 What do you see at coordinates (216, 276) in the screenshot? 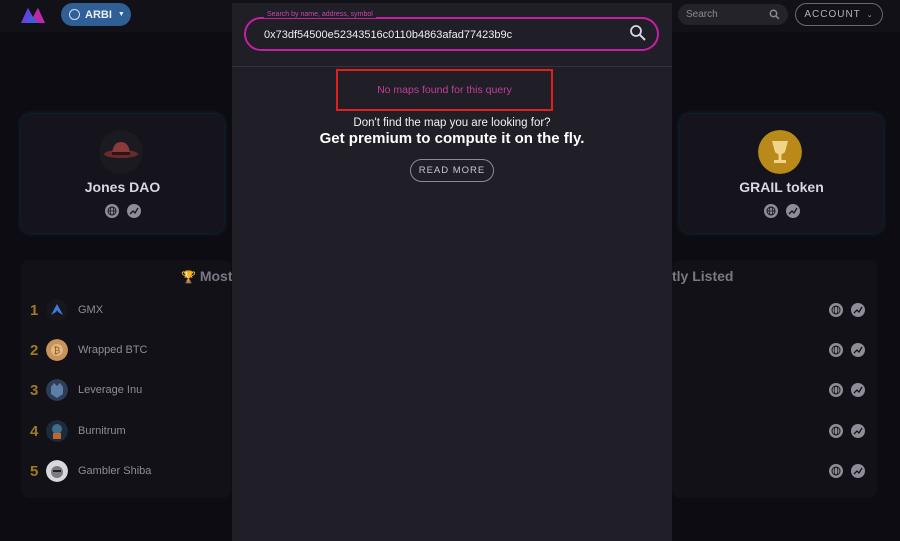
I see `most-viewed-title-text: Most` at bounding box center [216, 276].